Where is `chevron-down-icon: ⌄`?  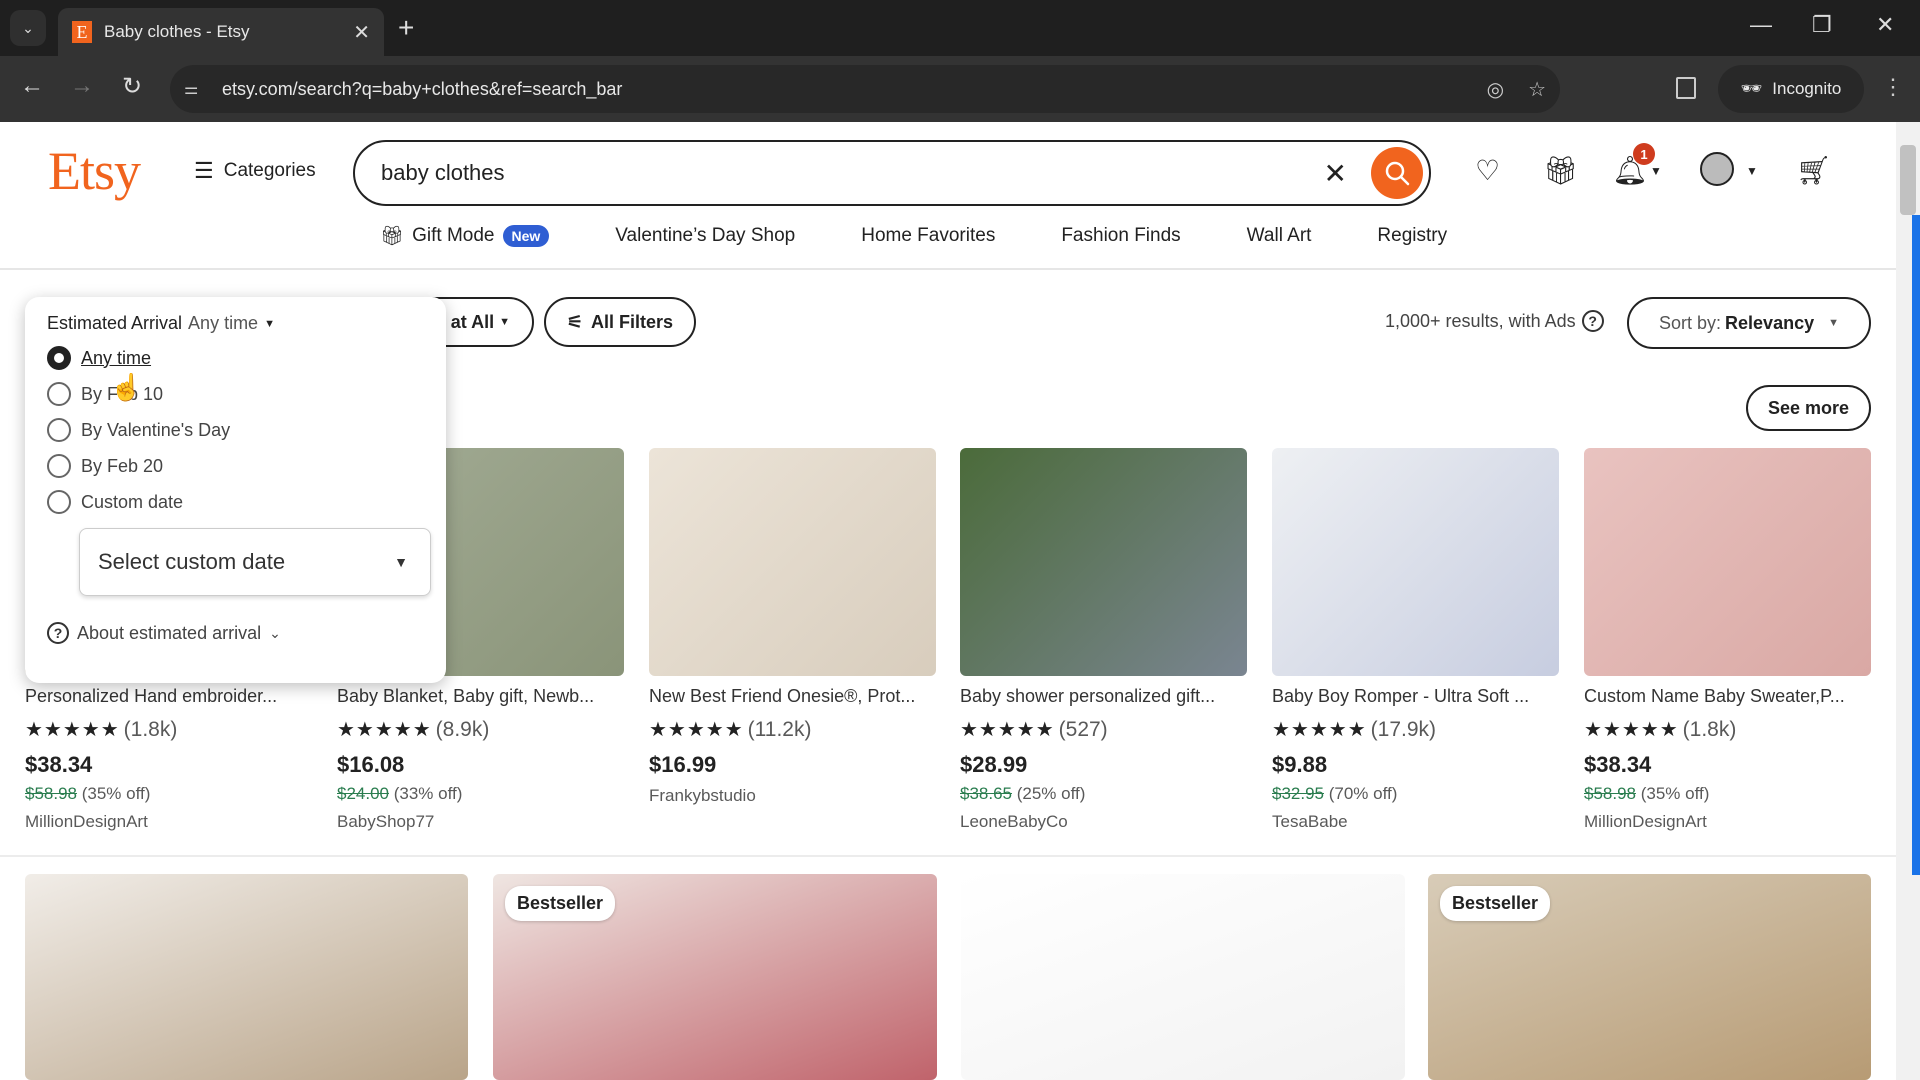
chevron-down-icon: ⌄ is located at coordinates (28, 27).